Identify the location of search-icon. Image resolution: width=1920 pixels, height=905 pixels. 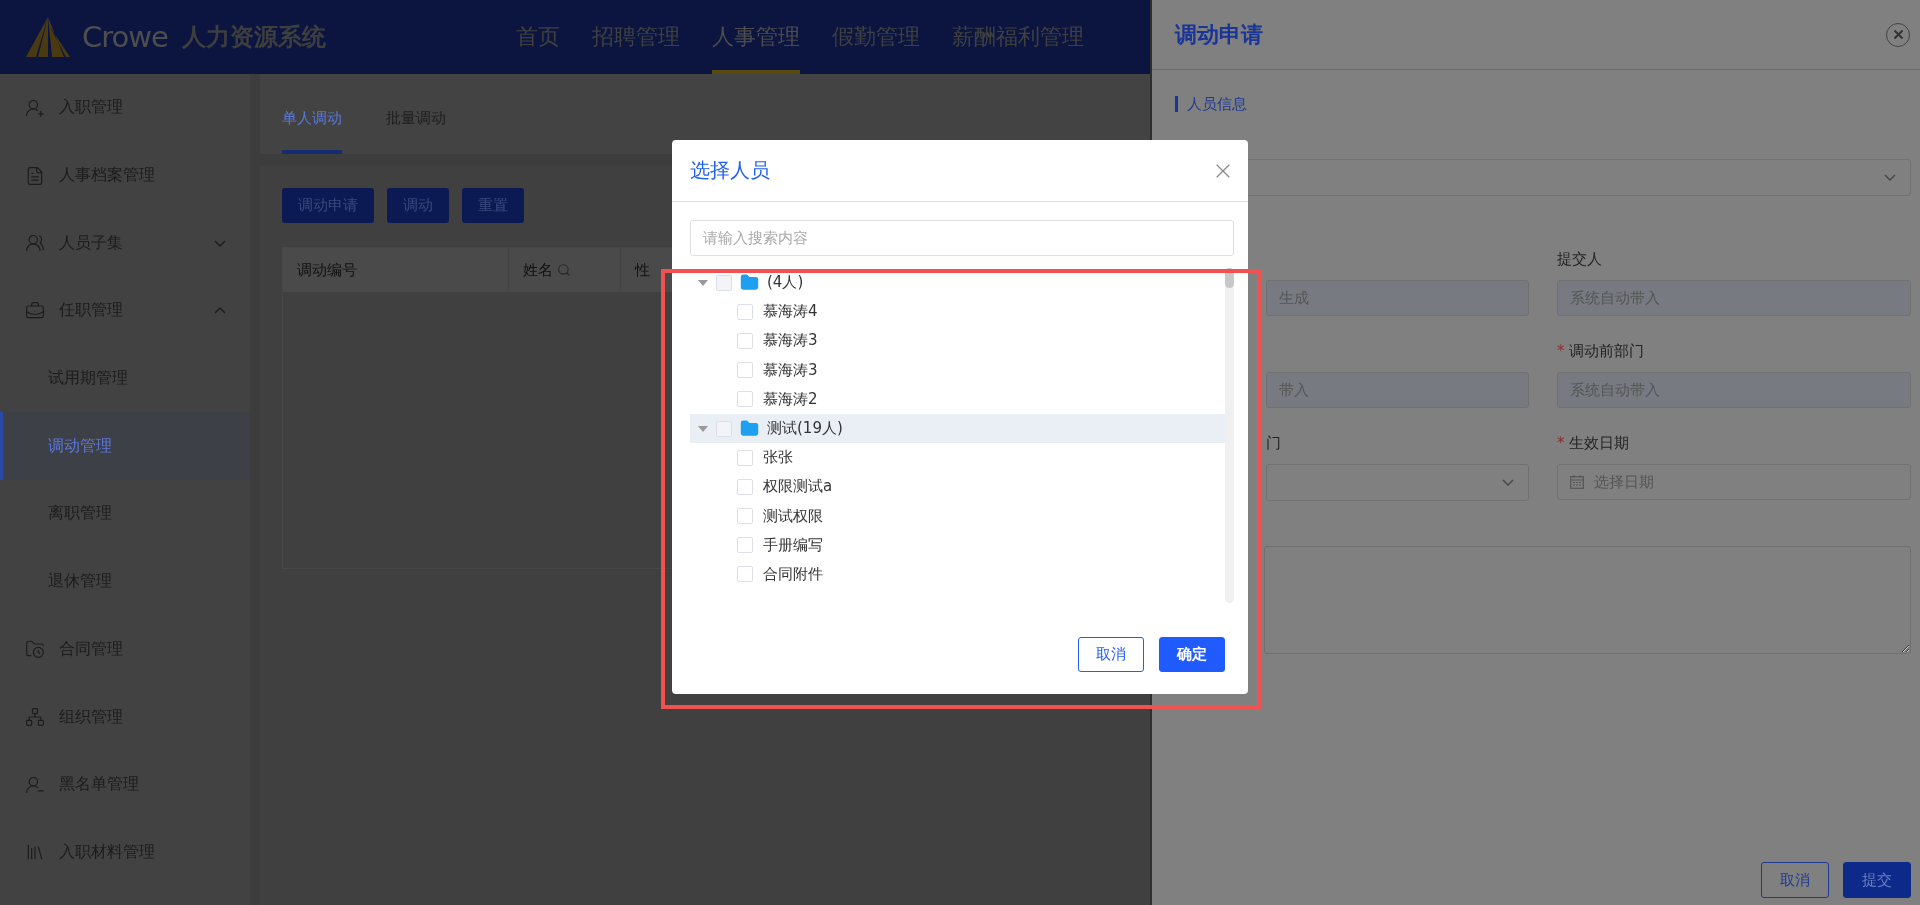
(564, 270).